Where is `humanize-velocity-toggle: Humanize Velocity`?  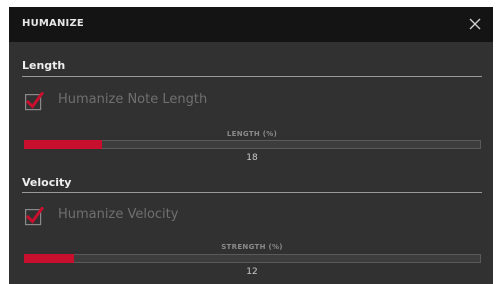 humanize-velocity-toggle: Humanize Velocity is located at coordinates (175, 217).